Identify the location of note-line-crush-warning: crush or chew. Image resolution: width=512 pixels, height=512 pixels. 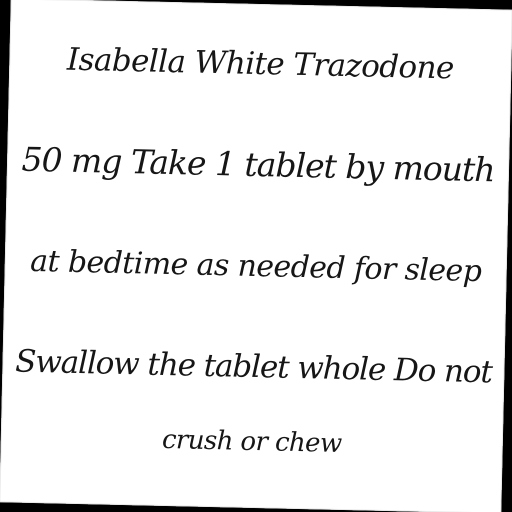
(251, 441).